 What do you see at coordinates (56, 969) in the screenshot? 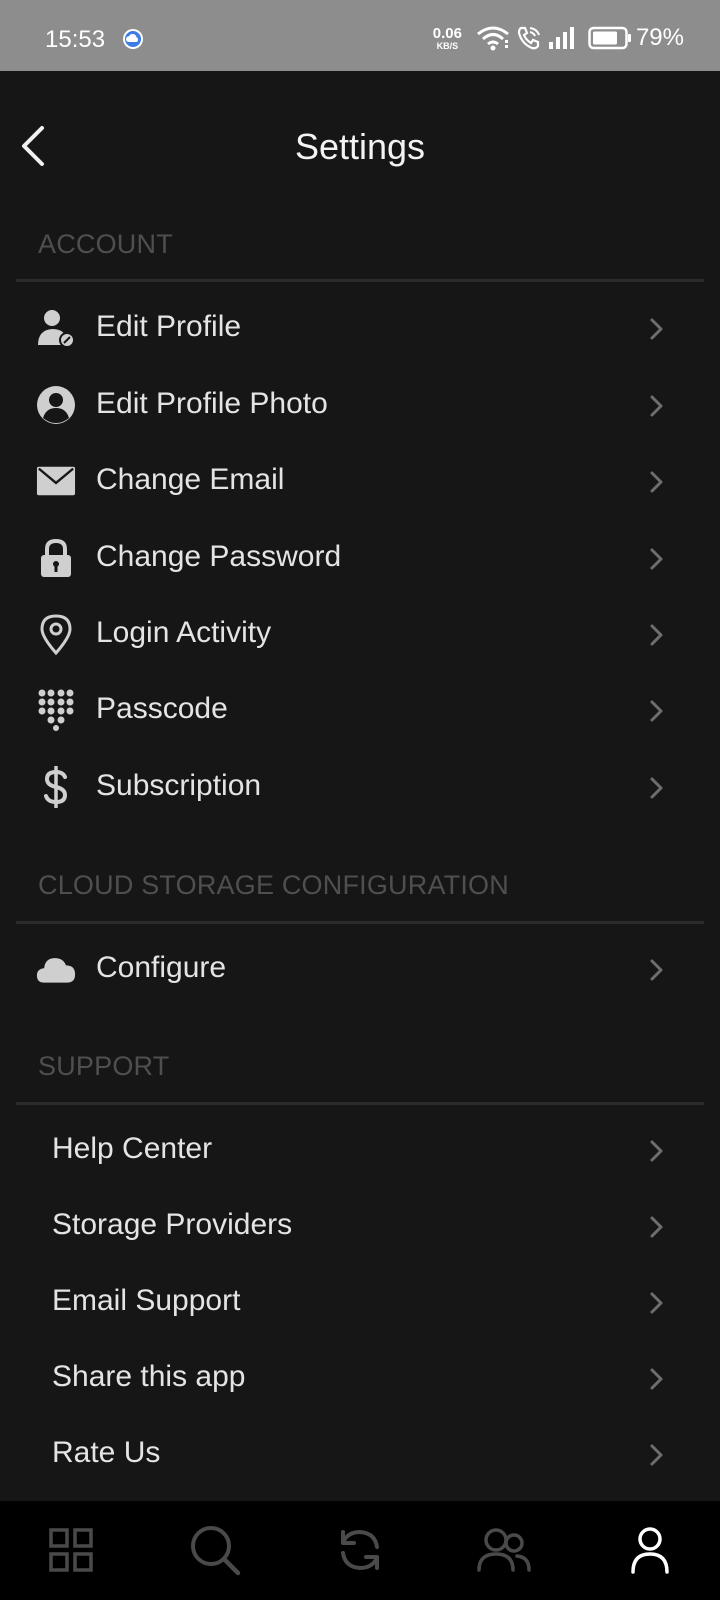
I see `cloud-icon` at bounding box center [56, 969].